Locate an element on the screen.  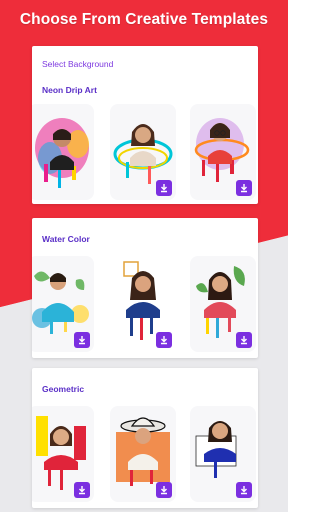
select-background-label: Select Background is located at coordinates (78, 64).